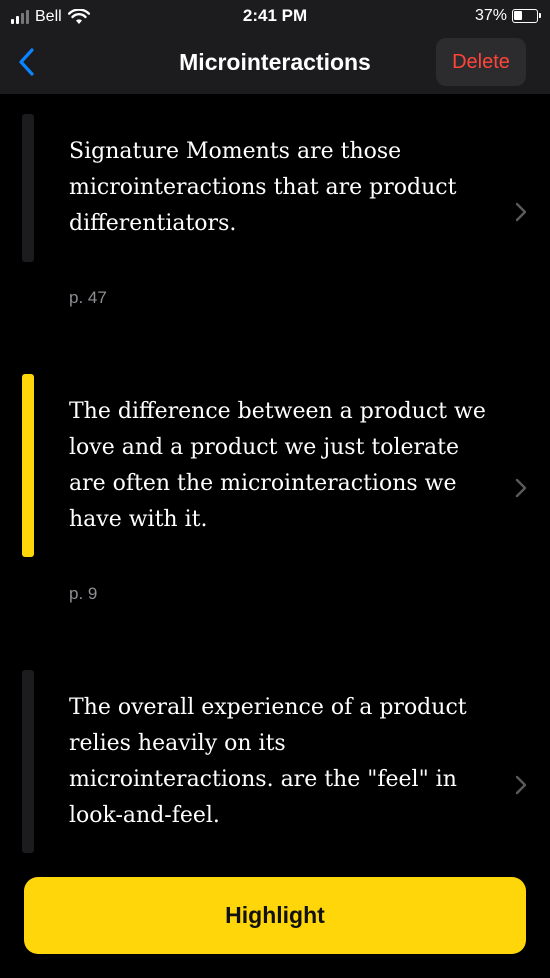  Describe the element at coordinates (518, 15) in the screenshot. I see `battery-level` at that location.